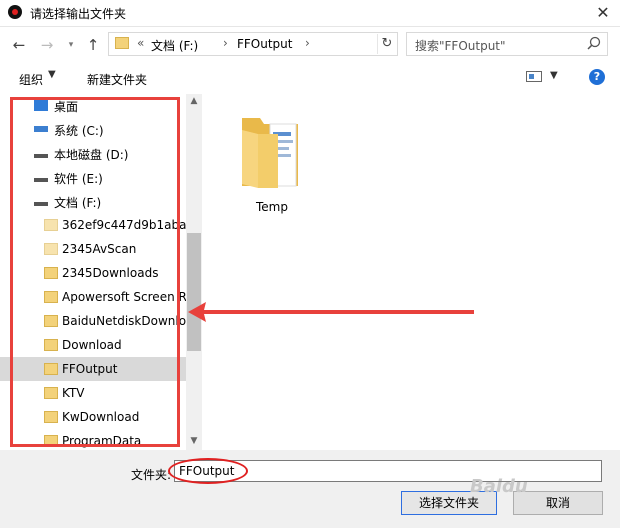  Describe the element at coordinates (78, 14) in the screenshot. I see `window-title: 请选择输出文件夹` at that location.